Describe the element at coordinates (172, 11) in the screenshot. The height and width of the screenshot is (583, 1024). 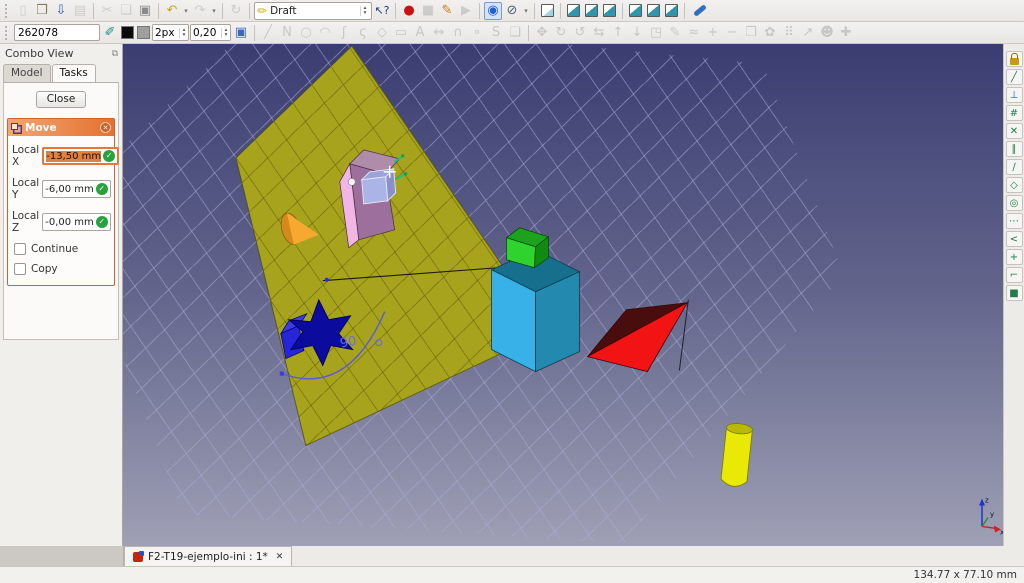
I see `undo-icon: ↶` at that location.